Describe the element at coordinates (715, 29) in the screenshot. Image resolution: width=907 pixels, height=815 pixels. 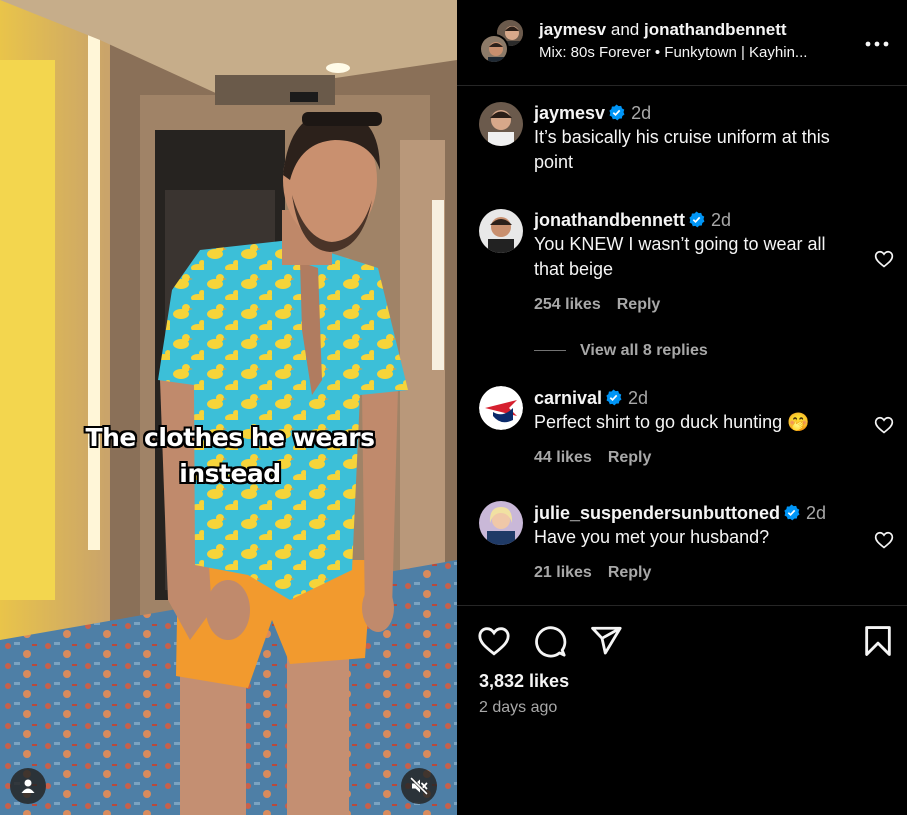
I see `author-username: jonathandbennett` at that location.